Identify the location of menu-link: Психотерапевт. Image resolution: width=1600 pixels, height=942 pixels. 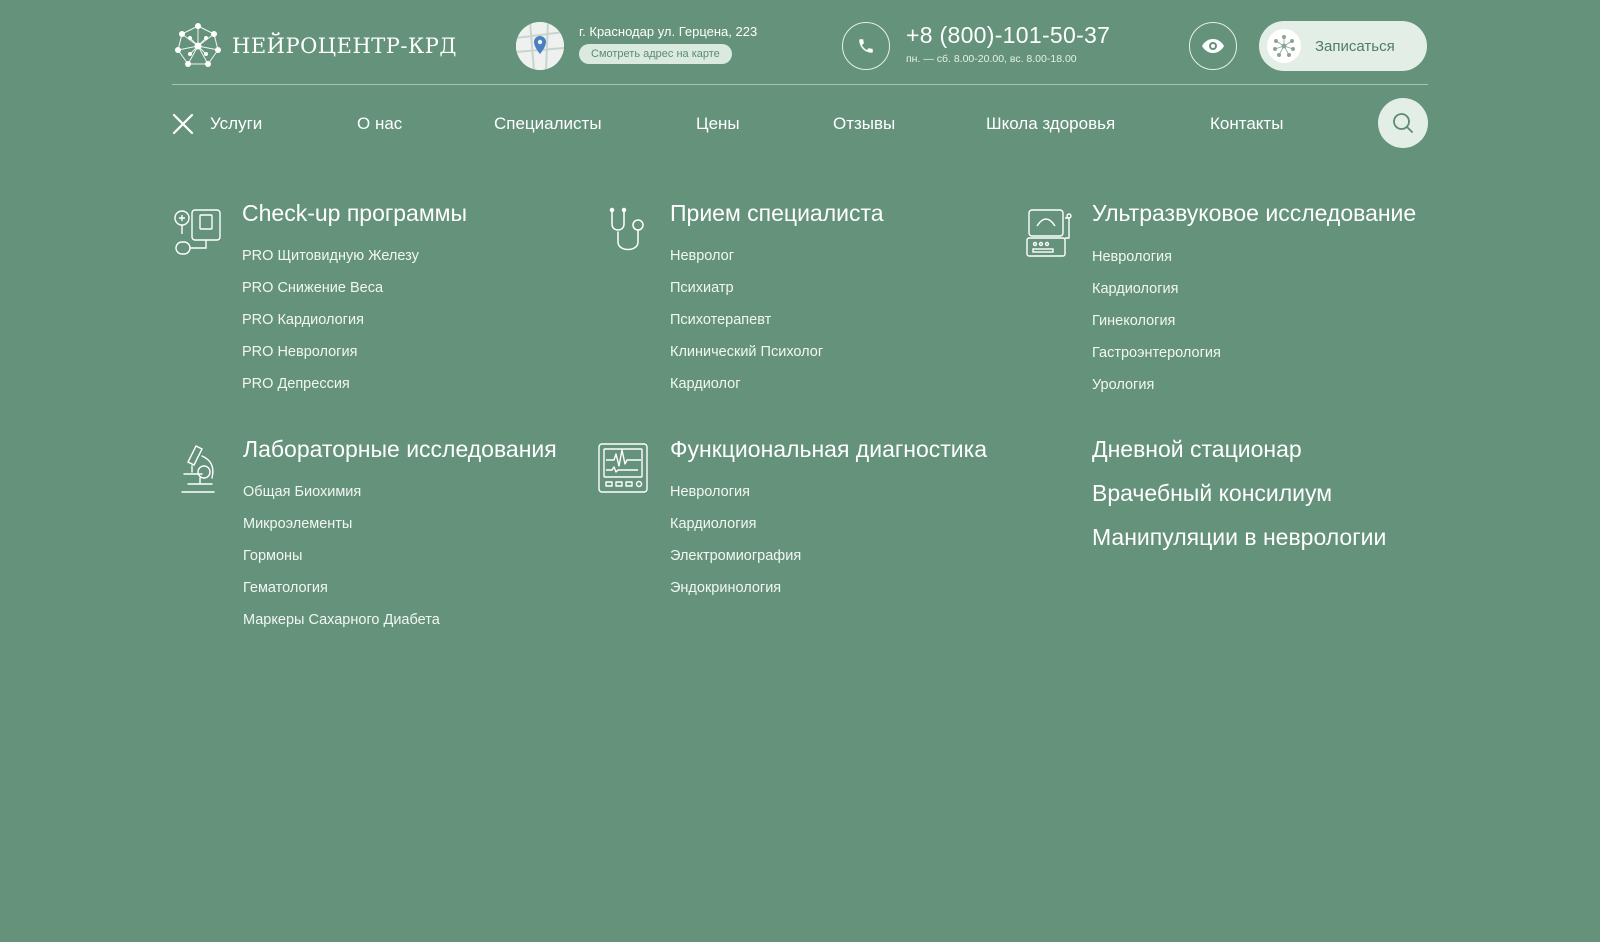
(746, 326).